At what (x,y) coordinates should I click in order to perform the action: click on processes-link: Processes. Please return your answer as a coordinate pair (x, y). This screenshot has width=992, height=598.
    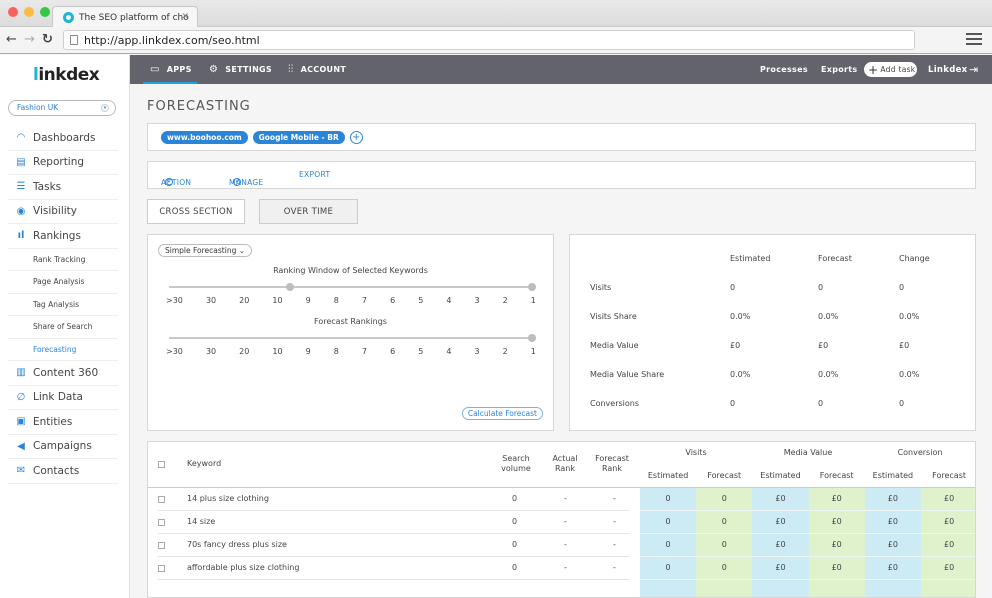
    Looking at the image, I should click on (784, 69).